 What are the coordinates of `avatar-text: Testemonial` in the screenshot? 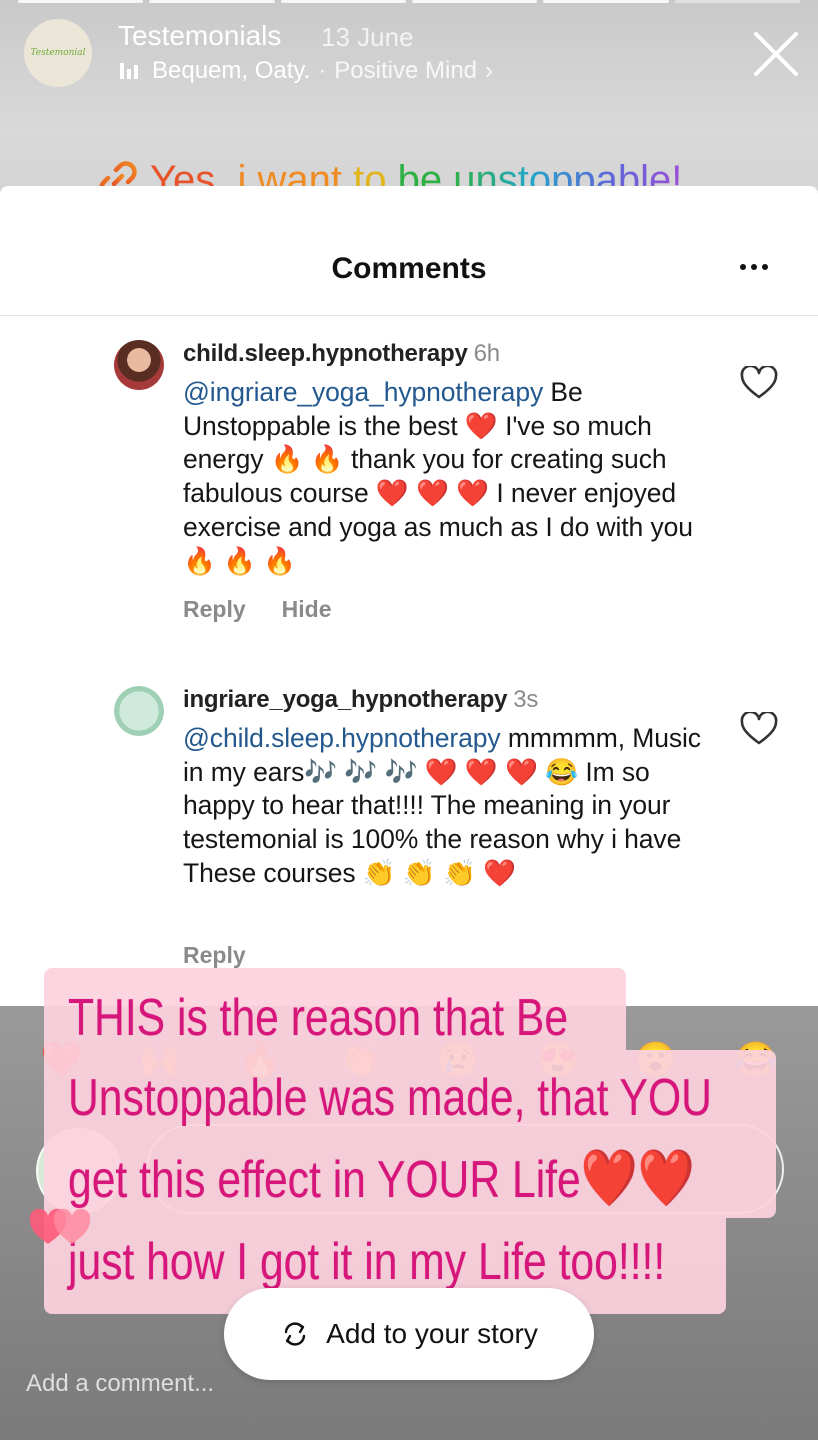 It's located at (58, 53).